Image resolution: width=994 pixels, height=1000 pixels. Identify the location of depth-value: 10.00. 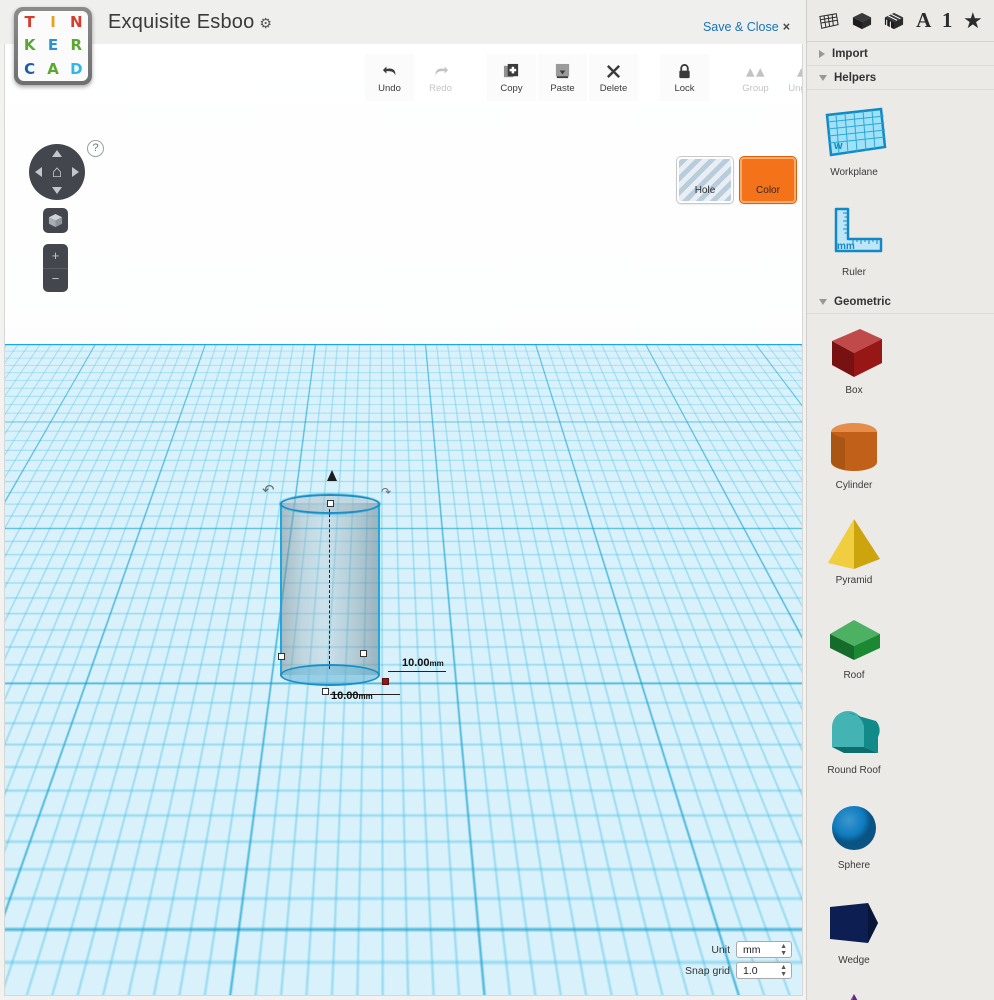
(416, 663).